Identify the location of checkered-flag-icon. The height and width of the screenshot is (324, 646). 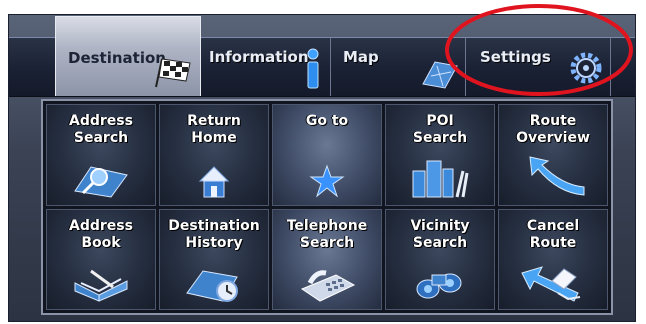
(173, 73).